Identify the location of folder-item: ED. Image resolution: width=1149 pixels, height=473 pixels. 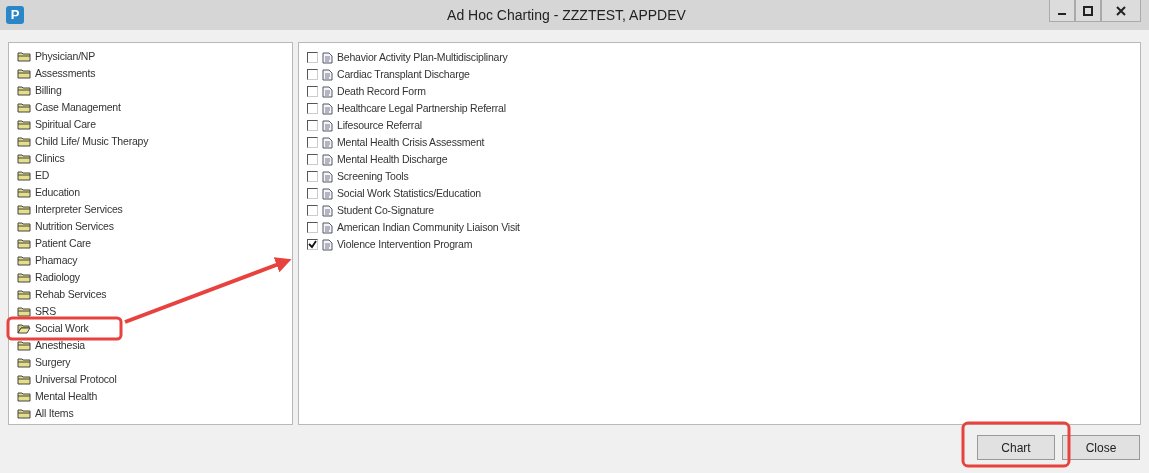
(42, 175).